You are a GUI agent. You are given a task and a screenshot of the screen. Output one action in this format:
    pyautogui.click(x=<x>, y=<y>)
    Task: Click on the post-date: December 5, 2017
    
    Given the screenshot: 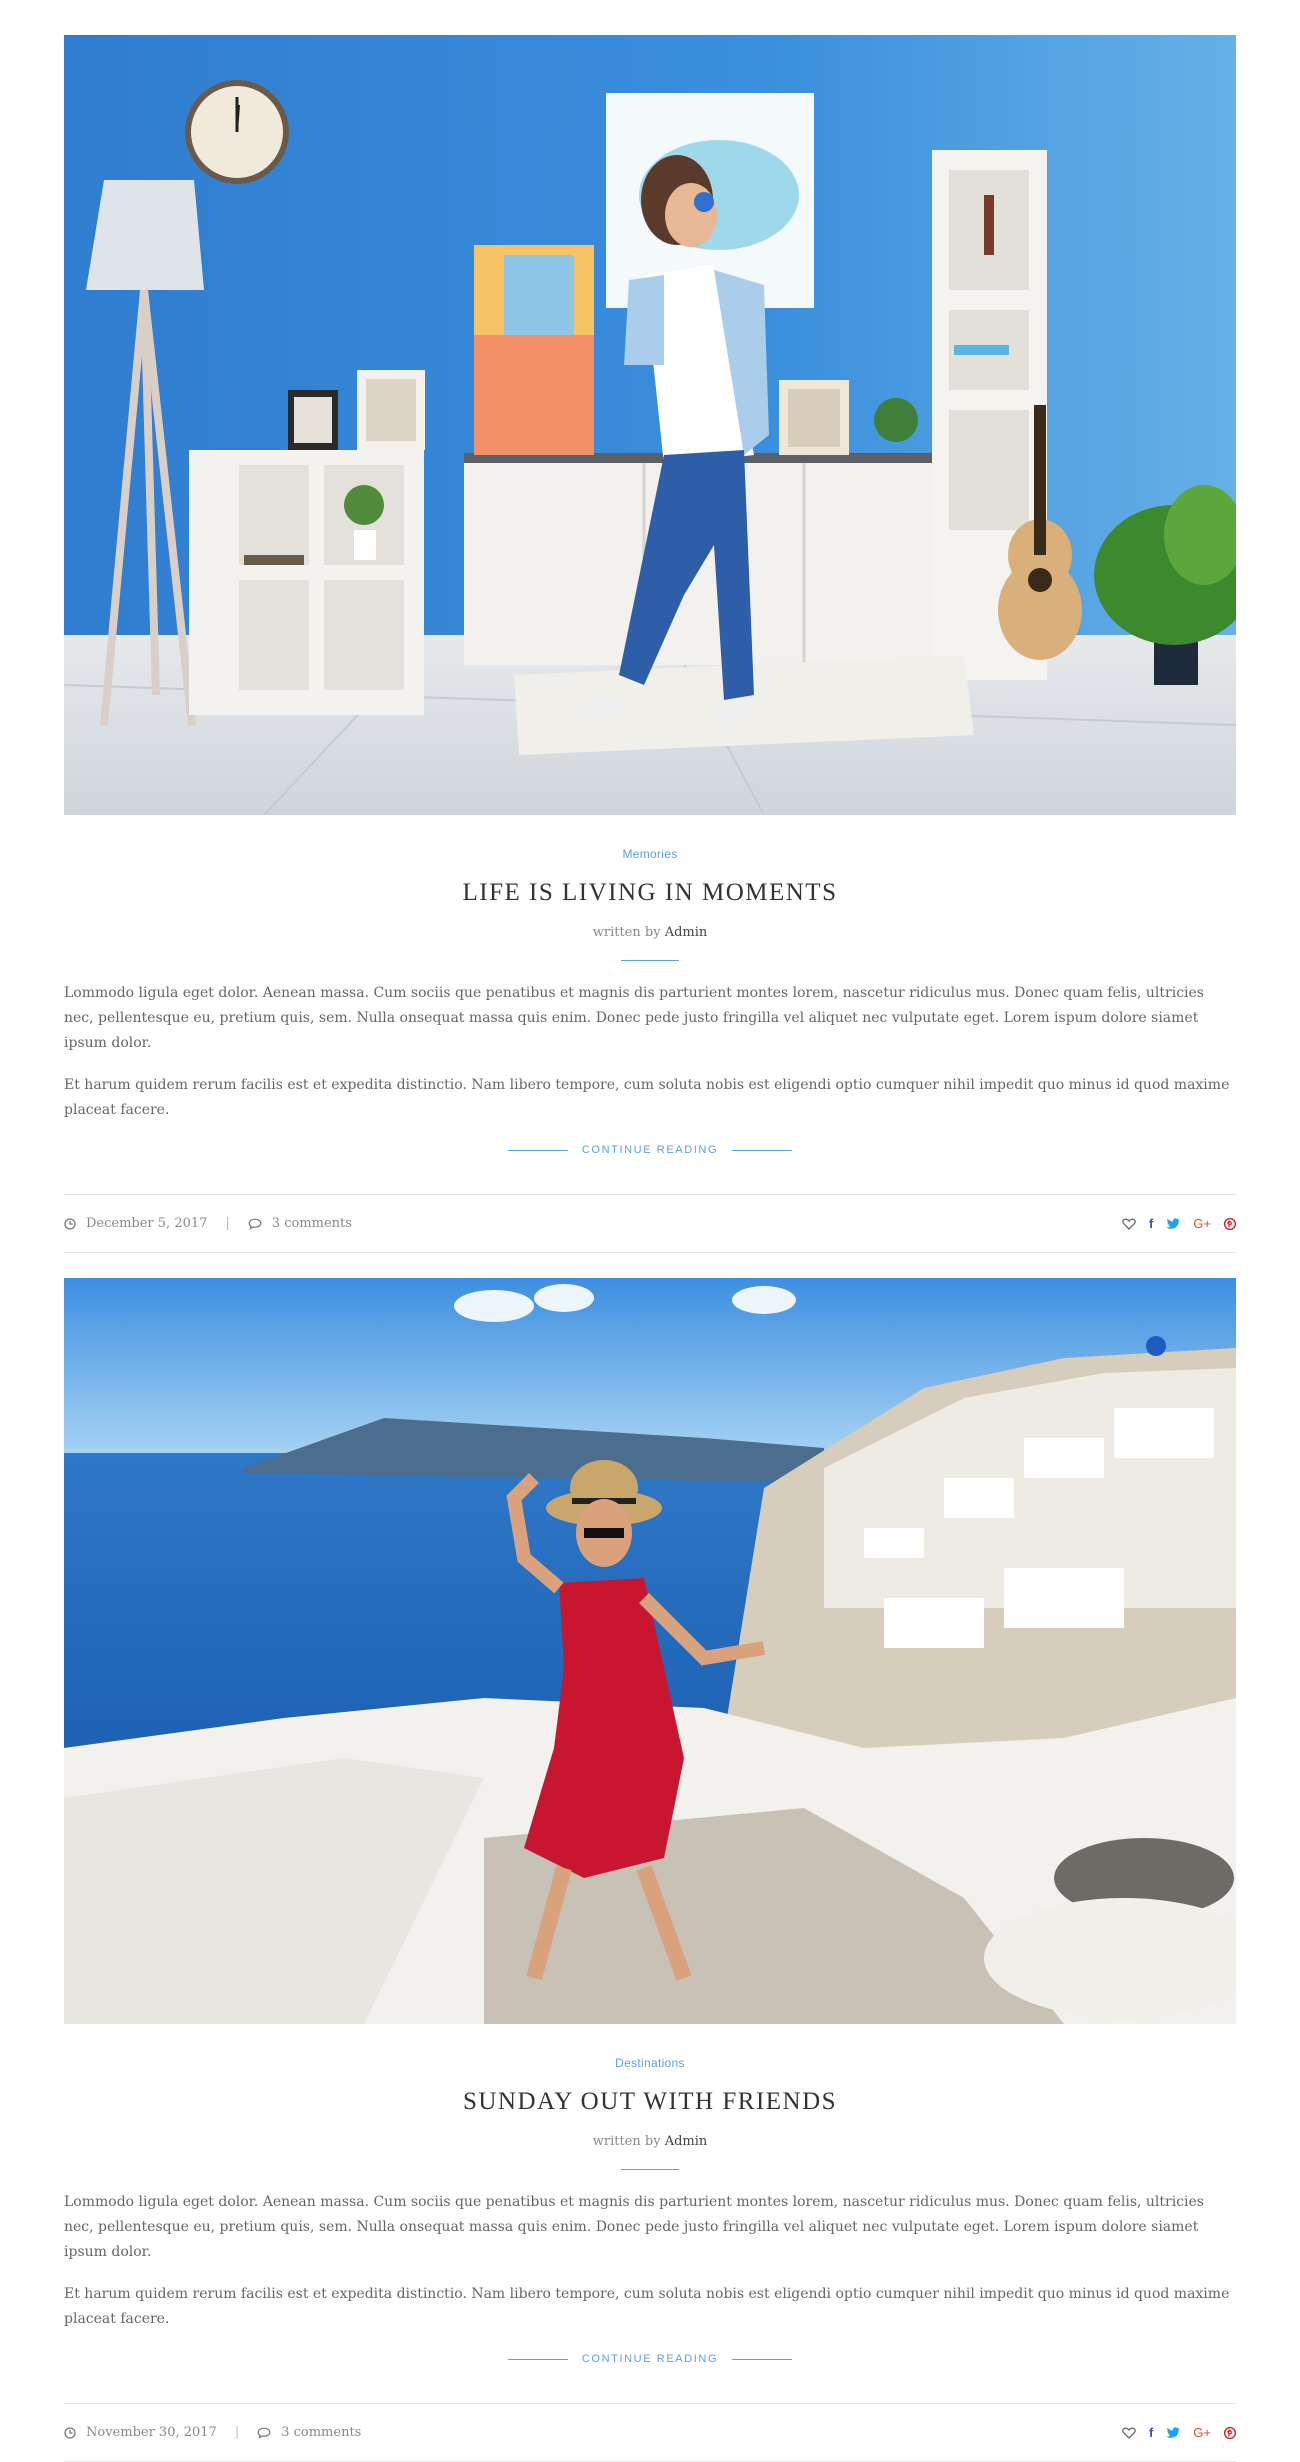 What is the action you would take?
    pyautogui.click(x=135, y=1223)
    